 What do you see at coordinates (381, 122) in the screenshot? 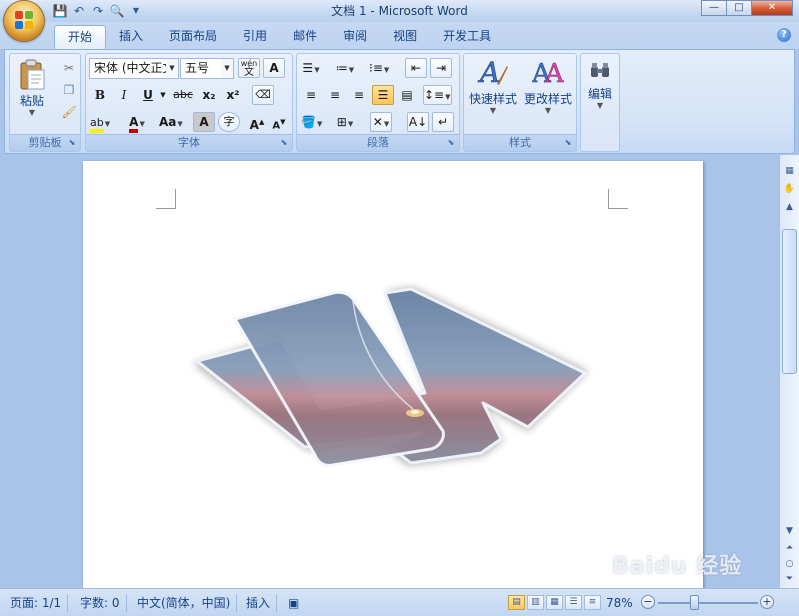
I see `chinese-layout-button: ✕▼` at bounding box center [381, 122].